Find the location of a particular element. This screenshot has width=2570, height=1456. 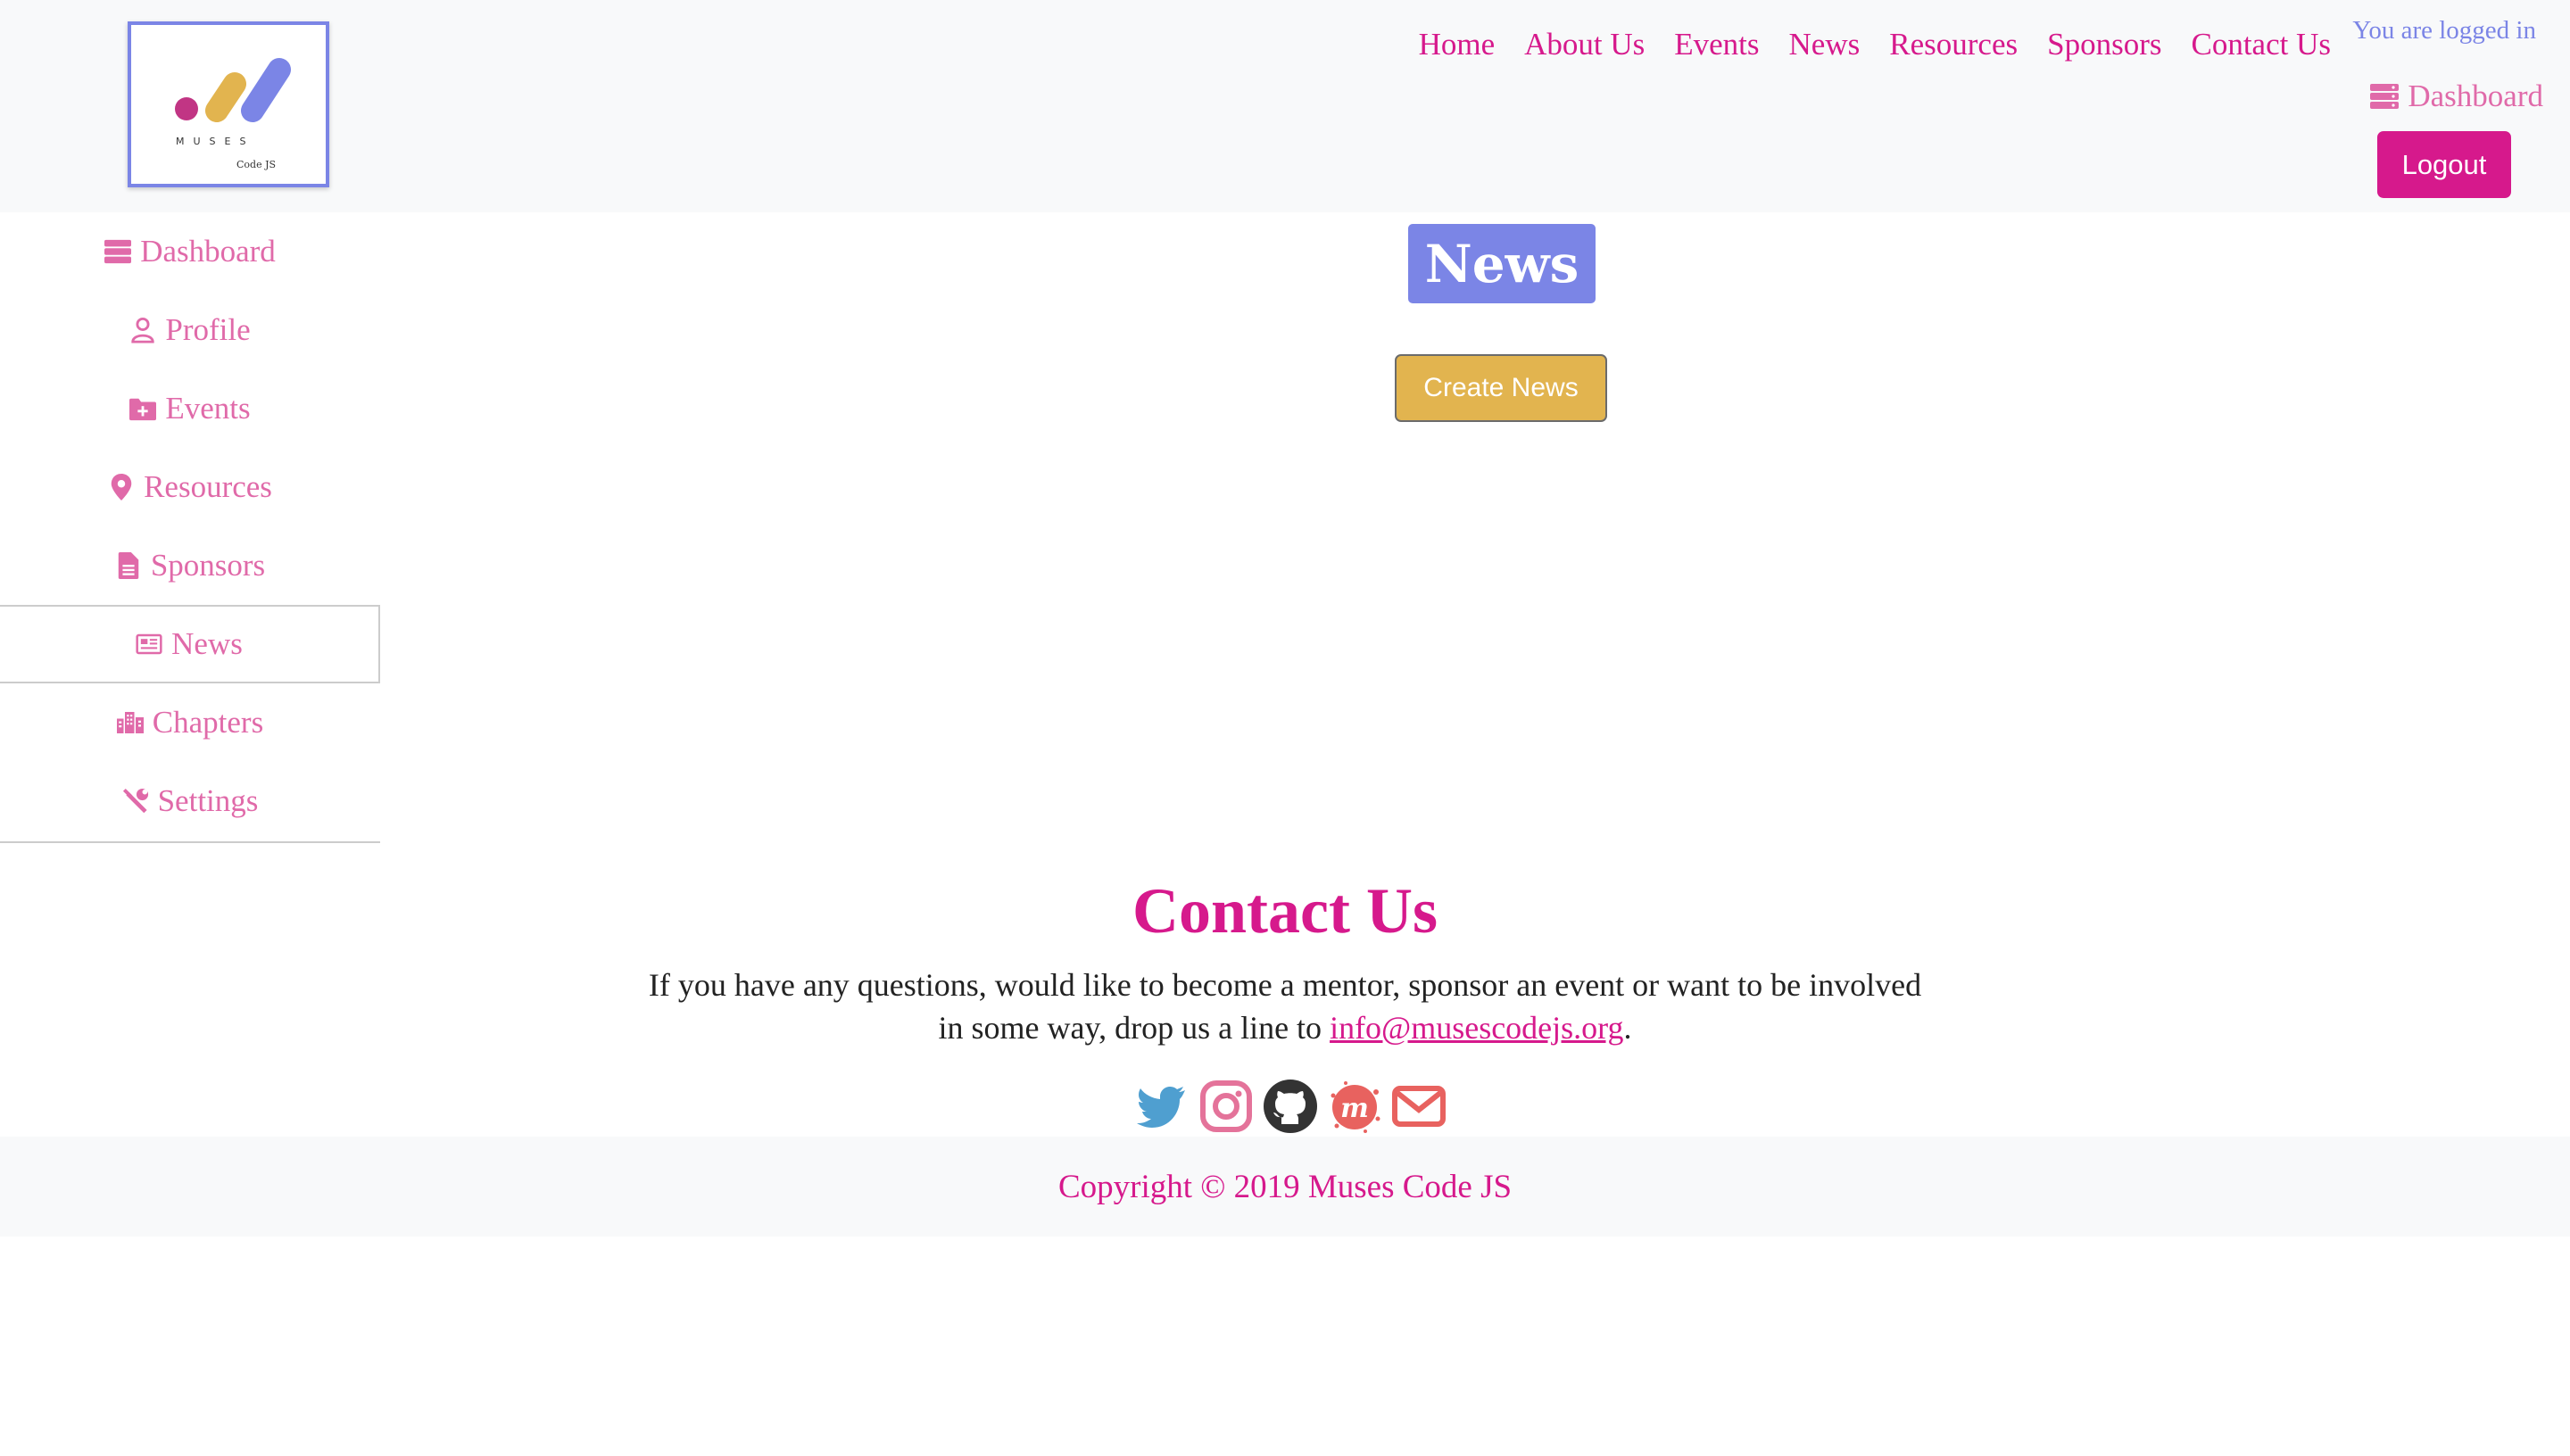

nav-news: News is located at coordinates (1825, 45).